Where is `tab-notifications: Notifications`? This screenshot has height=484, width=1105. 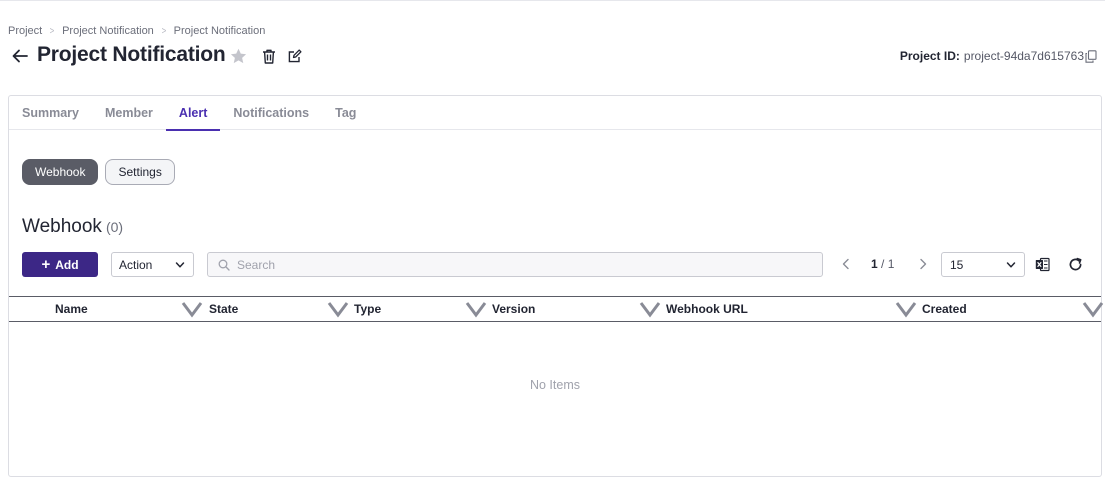 tab-notifications: Notifications is located at coordinates (271, 113).